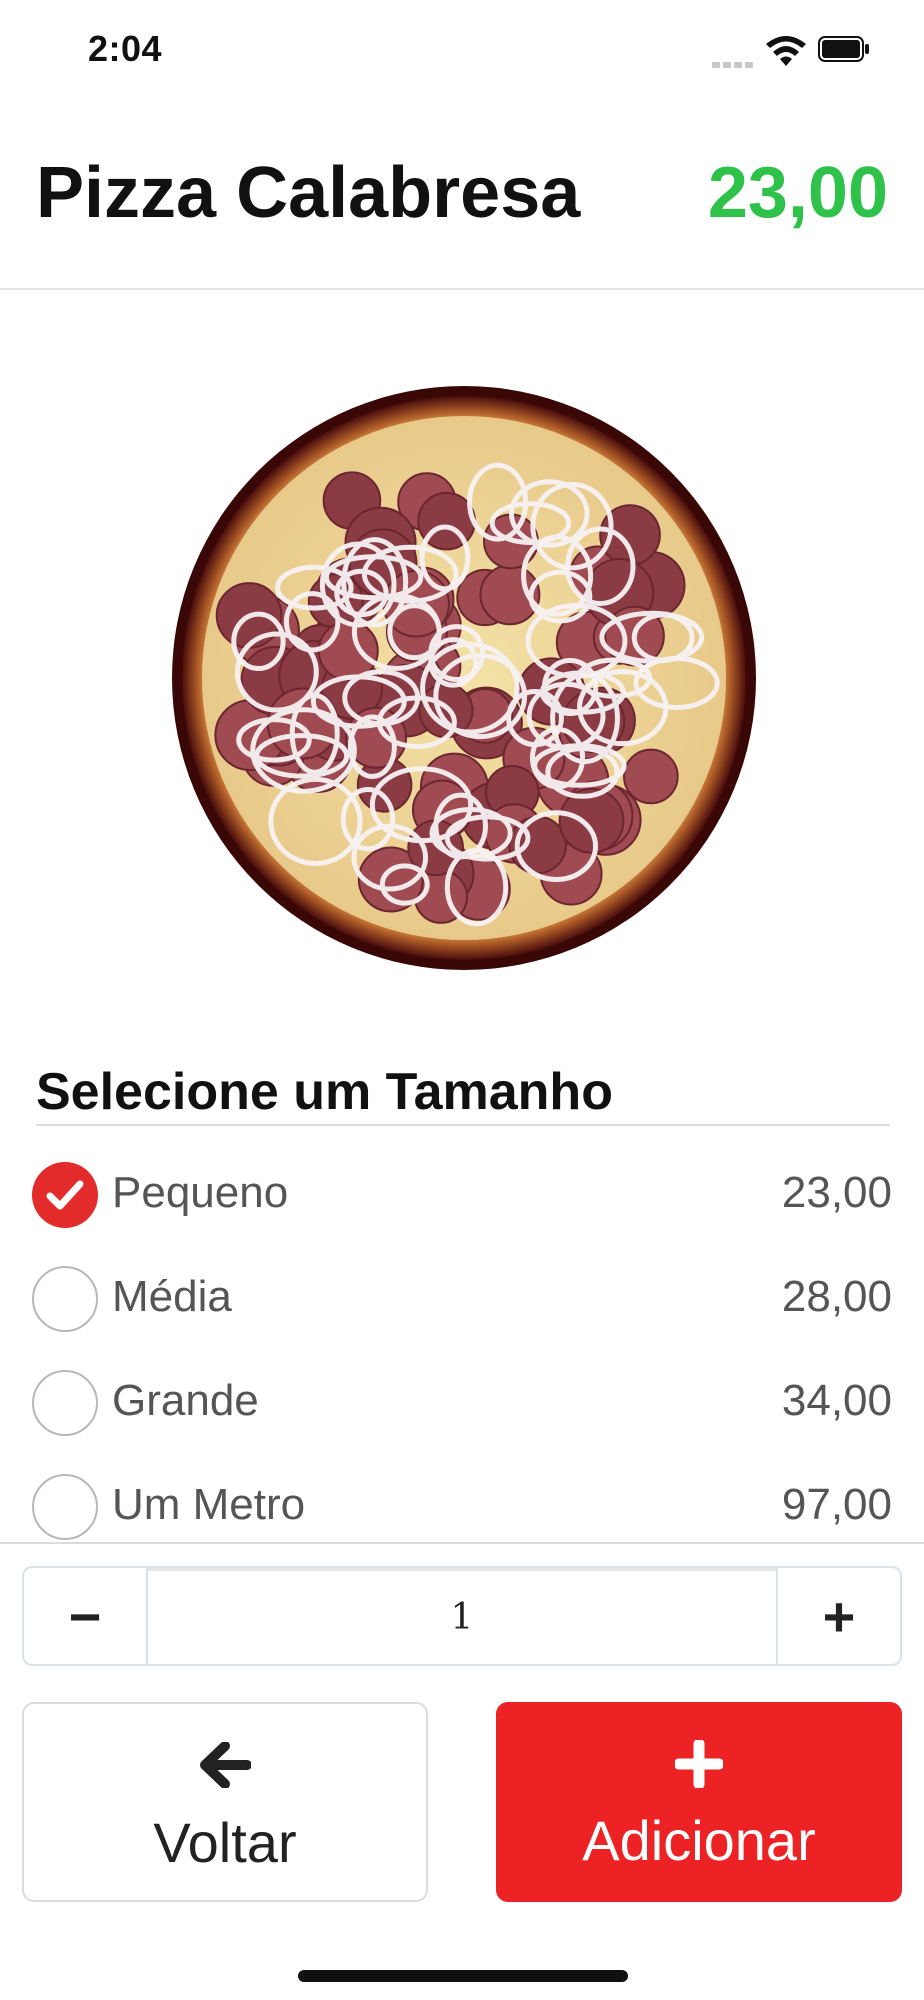  I want to click on size-option-label: Um Metro, so click(209, 1504).